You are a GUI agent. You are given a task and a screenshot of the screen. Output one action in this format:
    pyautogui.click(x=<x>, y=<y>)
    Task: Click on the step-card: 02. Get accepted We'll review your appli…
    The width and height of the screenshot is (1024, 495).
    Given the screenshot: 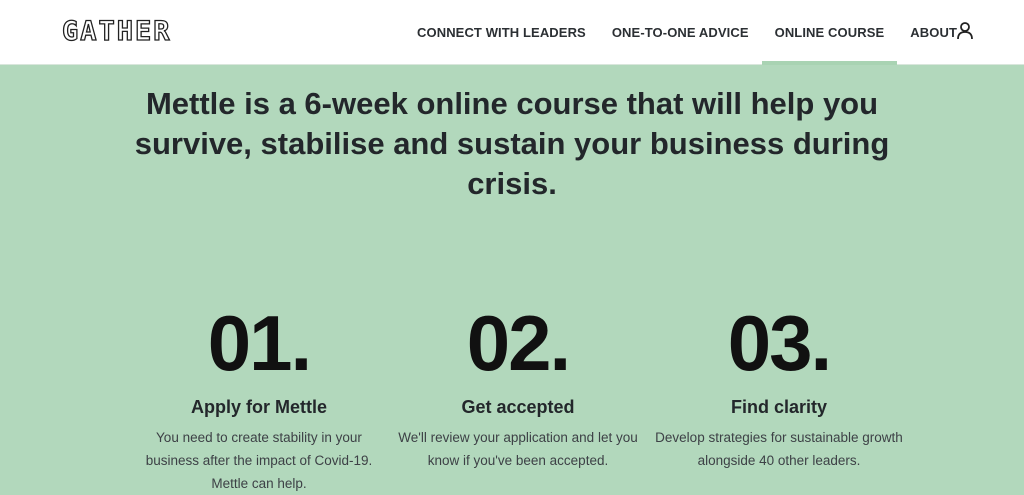 What is the action you would take?
    pyautogui.click(x=518, y=385)
    